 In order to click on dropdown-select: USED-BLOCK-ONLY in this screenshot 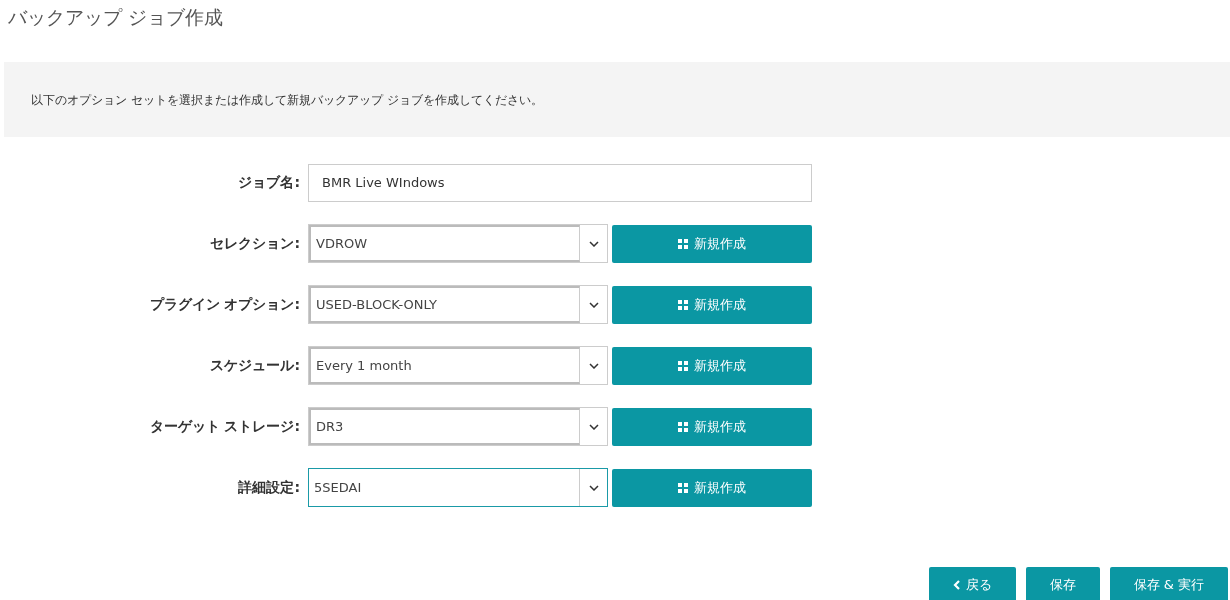, I will do `click(458, 304)`.